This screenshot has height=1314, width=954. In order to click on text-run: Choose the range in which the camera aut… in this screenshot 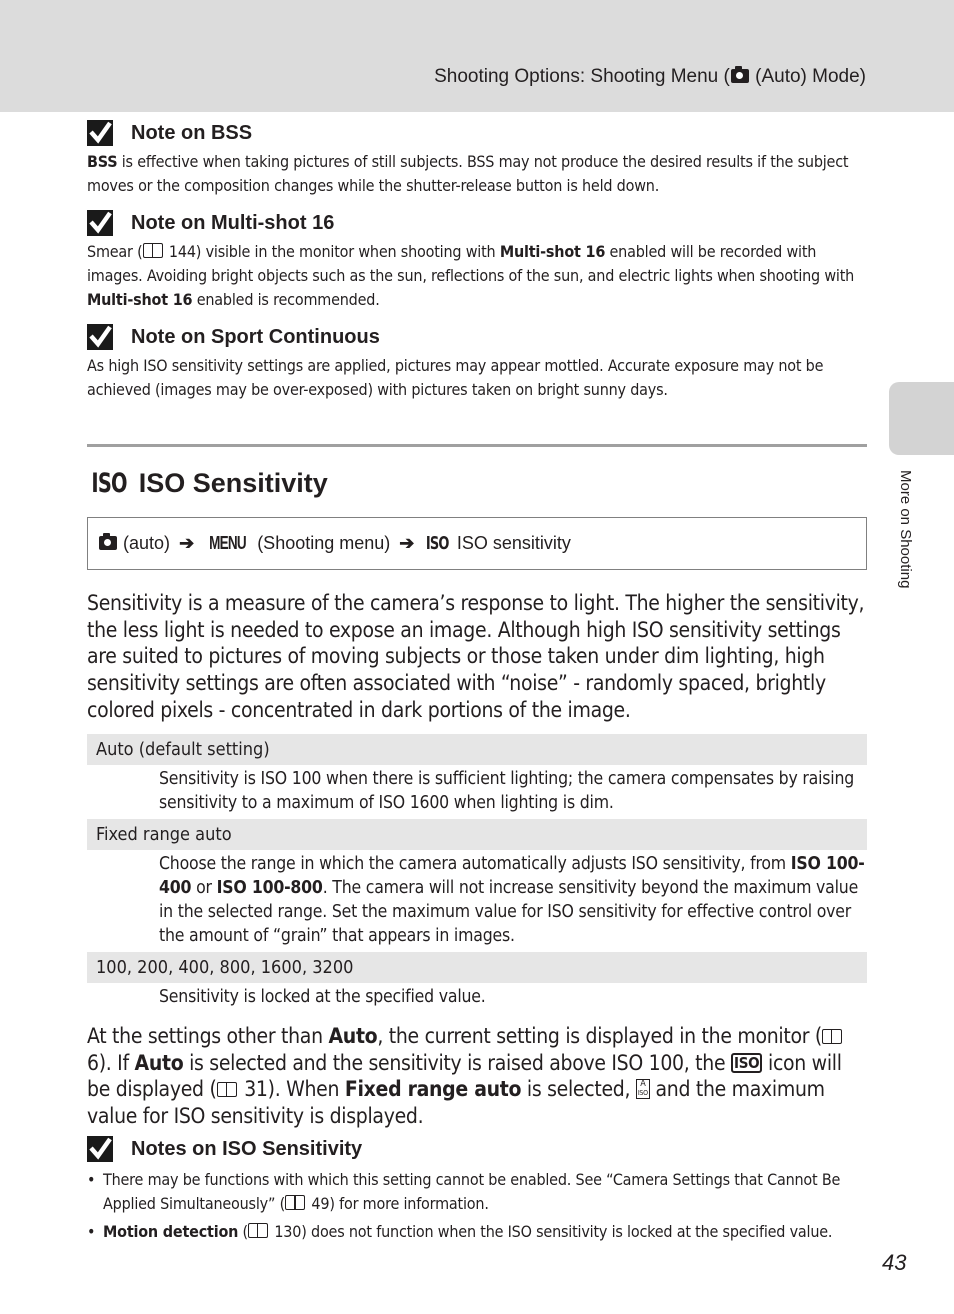, I will do `click(475, 864)`.